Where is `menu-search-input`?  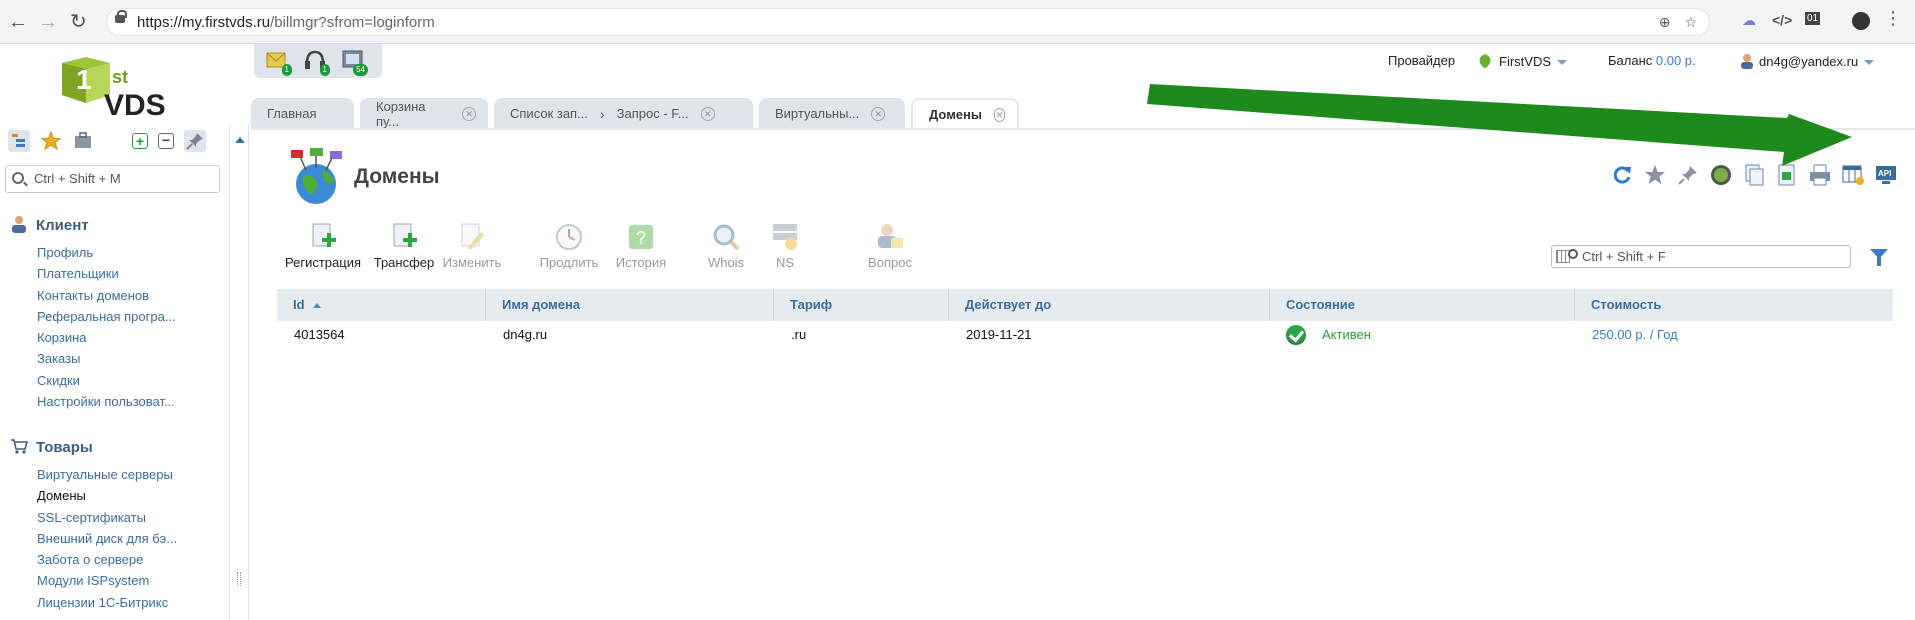 menu-search-input is located at coordinates (124, 178).